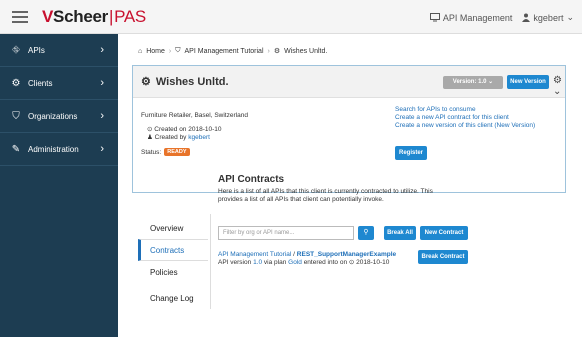  What do you see at coordinates (295, 262) in the screenshot?
I see `contract-plan-link: Gold` at bounding box center [295, 262].